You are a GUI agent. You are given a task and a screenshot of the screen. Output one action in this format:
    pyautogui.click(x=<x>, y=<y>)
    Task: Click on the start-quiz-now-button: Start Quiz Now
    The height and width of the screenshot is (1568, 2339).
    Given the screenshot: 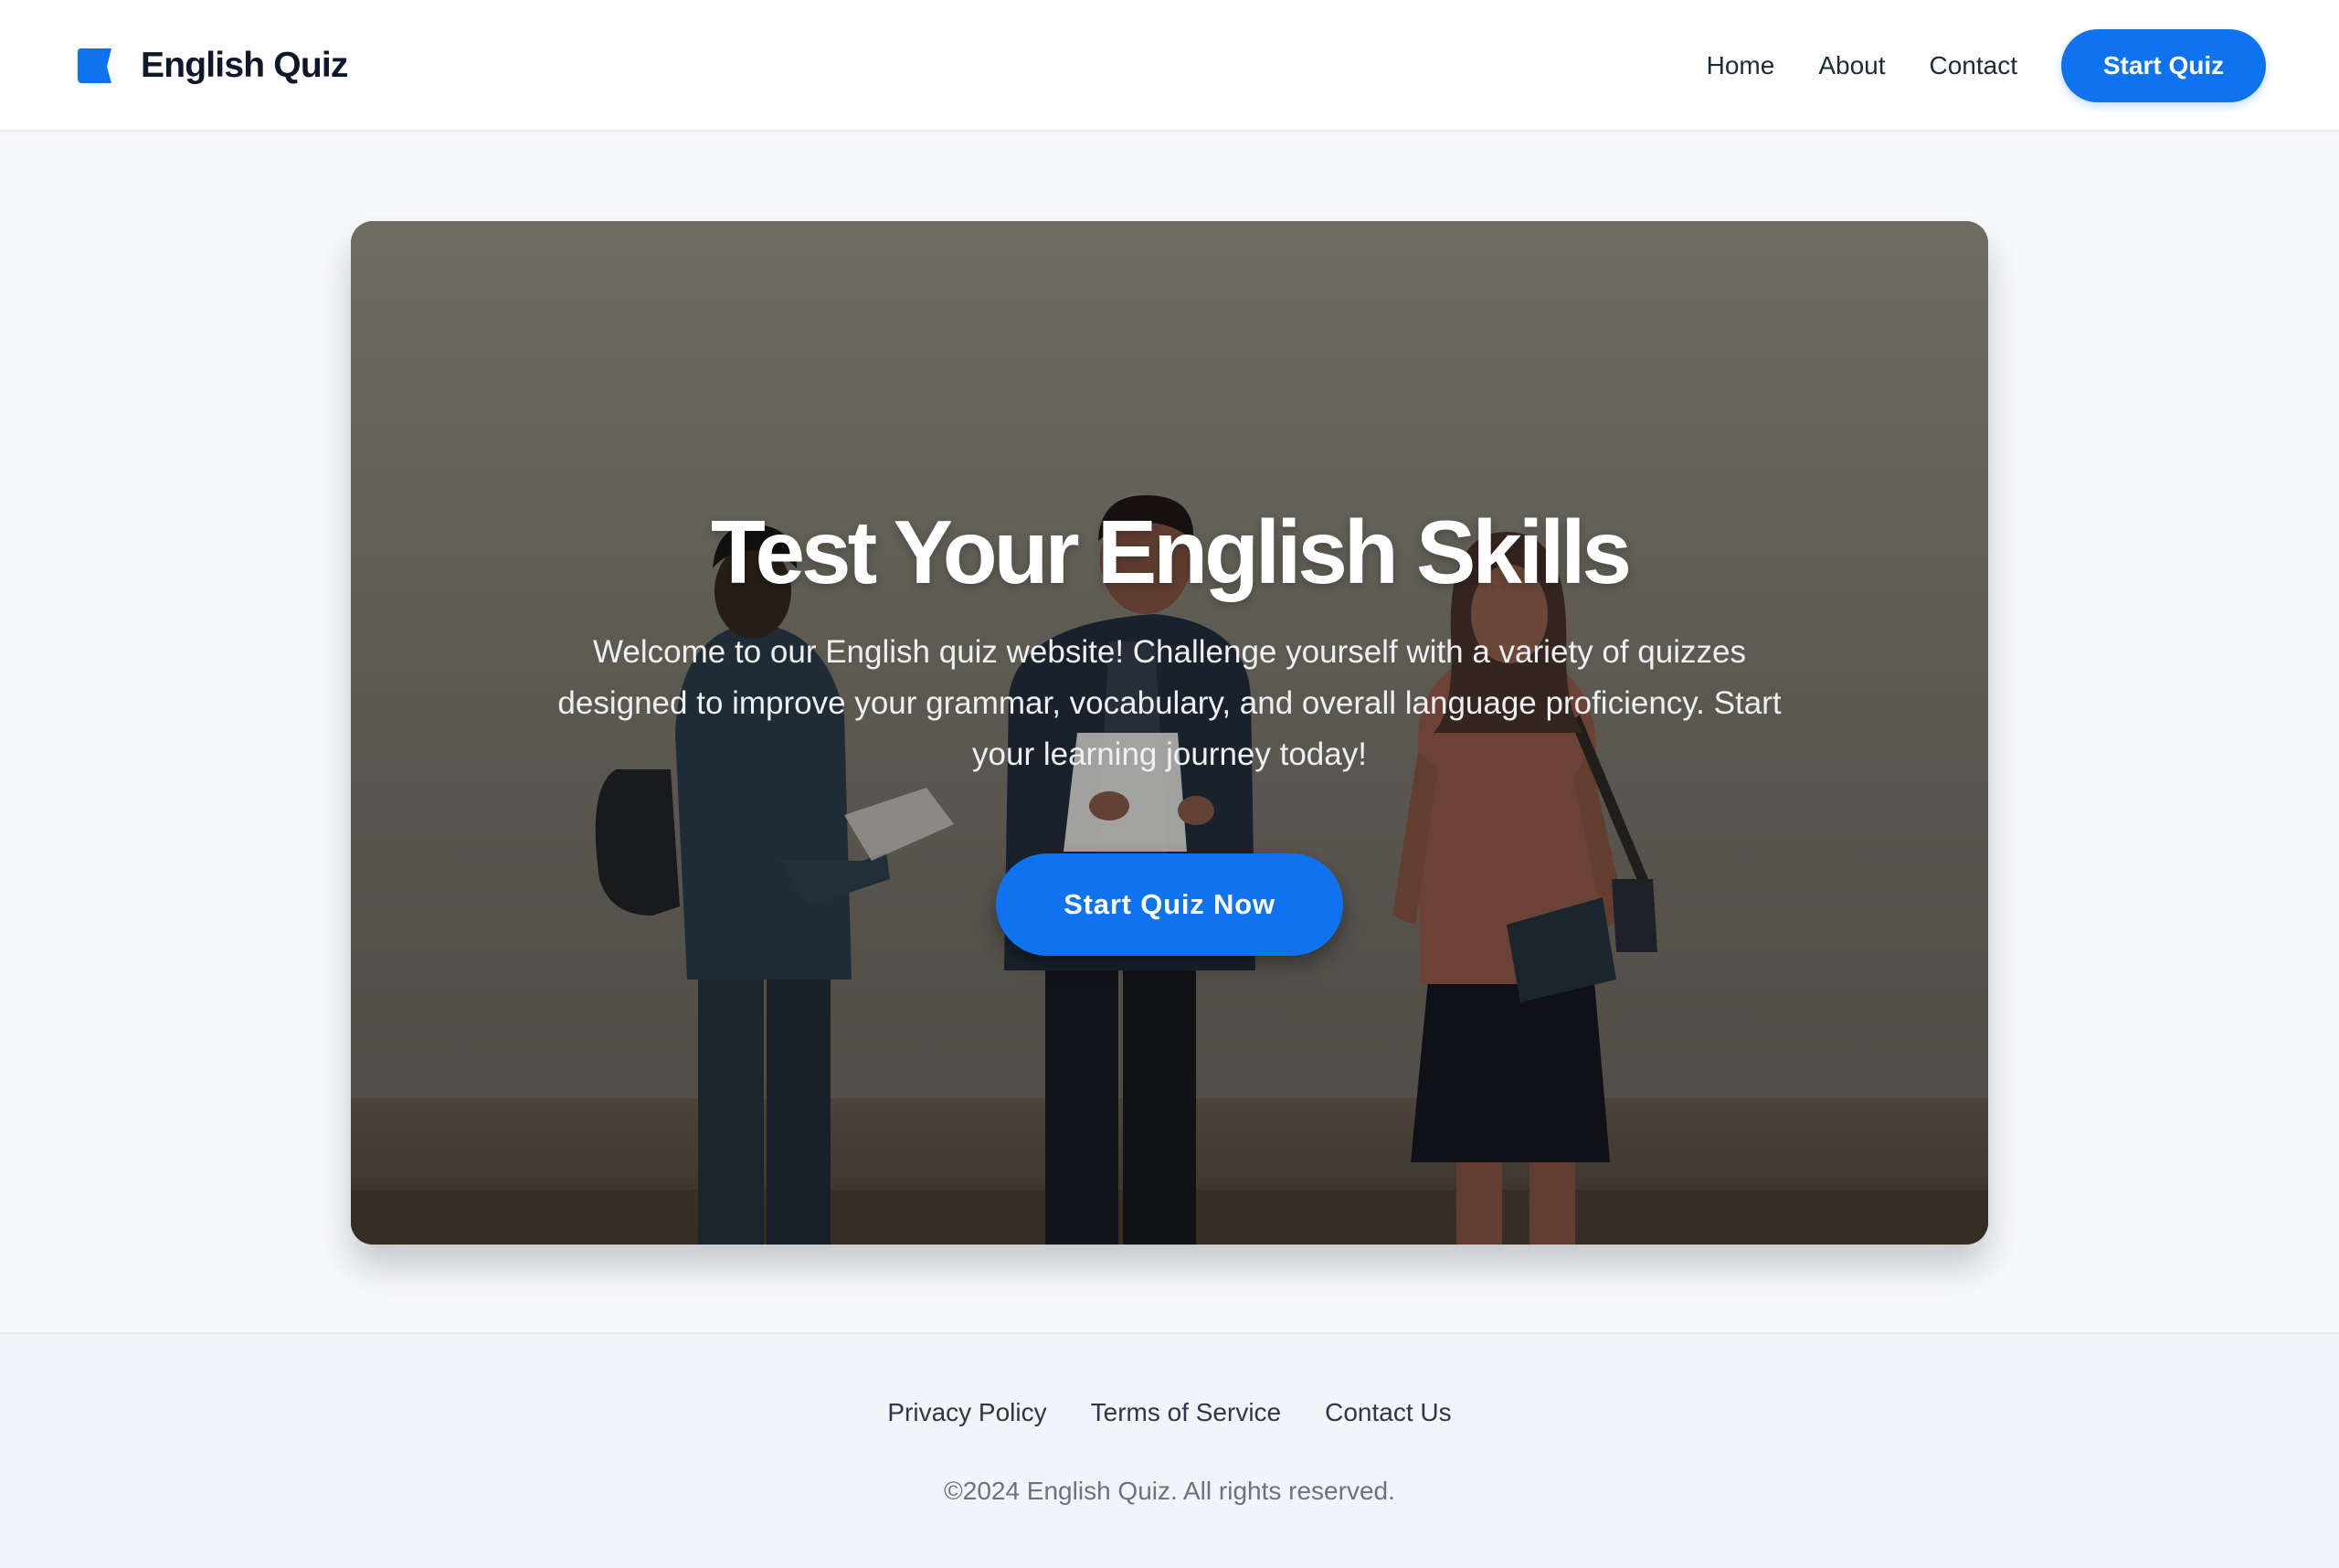 What is the action you would take?
    pyautogui.click(x=1170, y=905)
    